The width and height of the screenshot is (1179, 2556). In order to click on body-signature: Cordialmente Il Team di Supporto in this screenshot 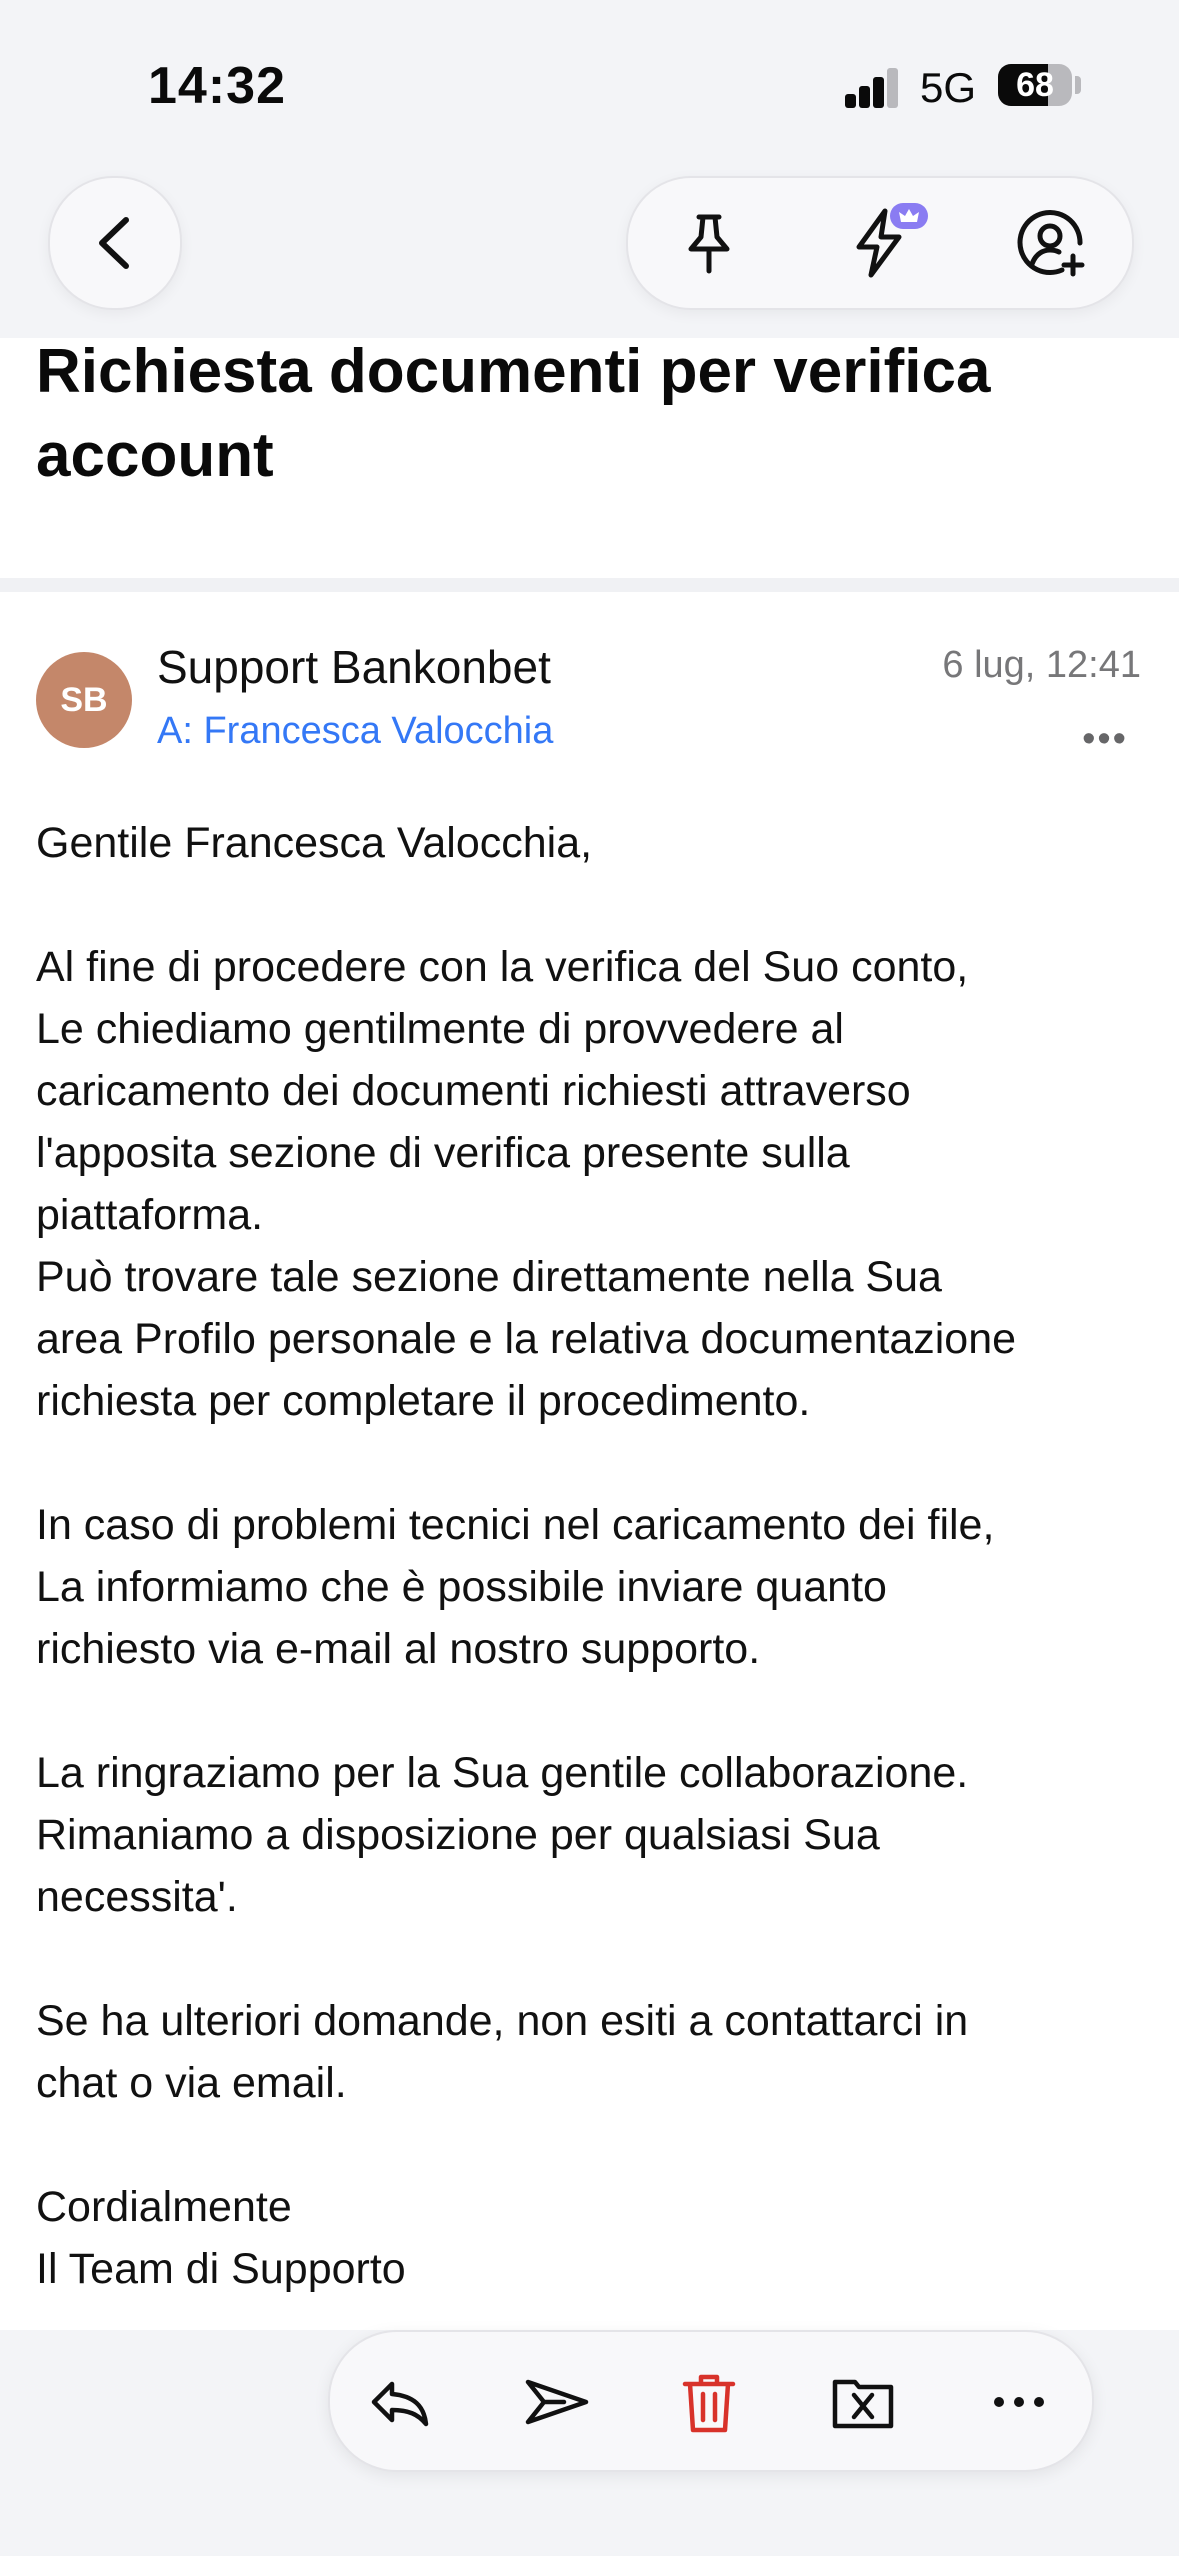, I will do `click(221, 2238)`.